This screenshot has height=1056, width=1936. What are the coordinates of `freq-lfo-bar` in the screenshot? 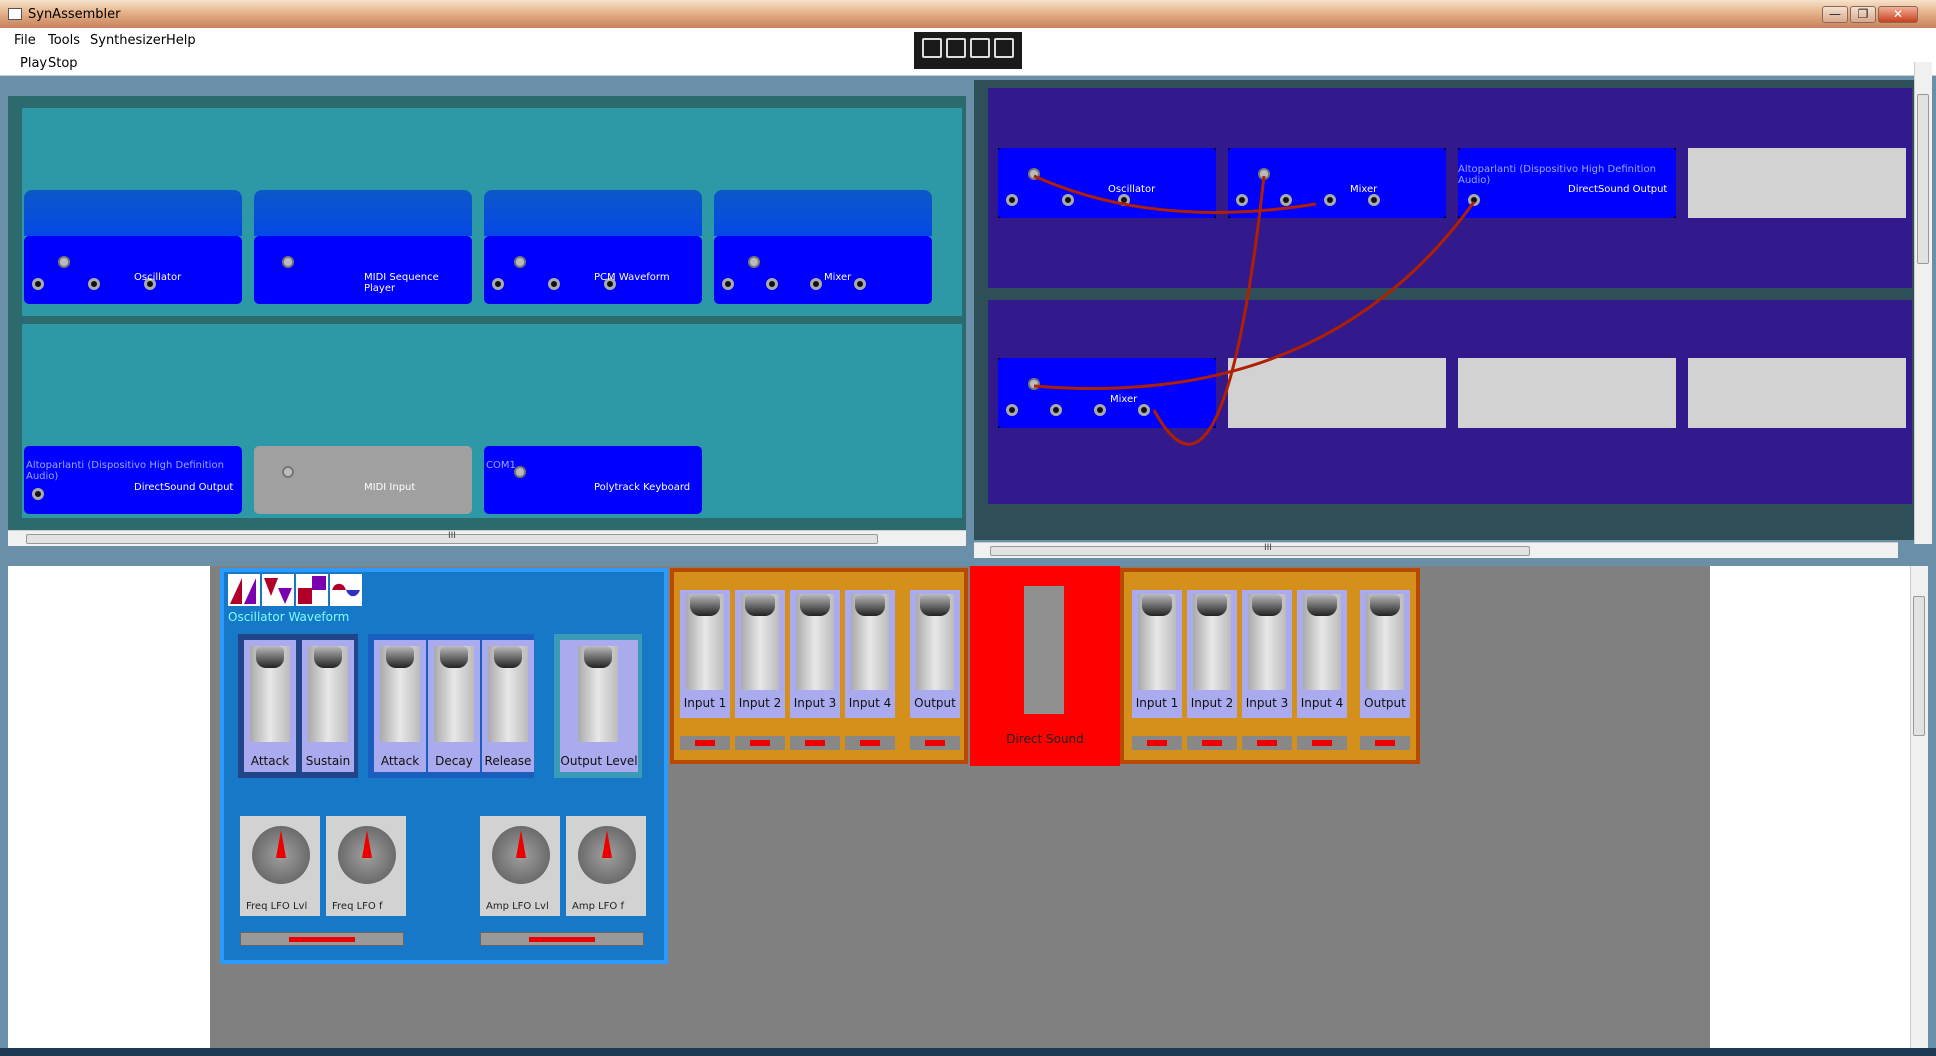 It's located at (322, 939).